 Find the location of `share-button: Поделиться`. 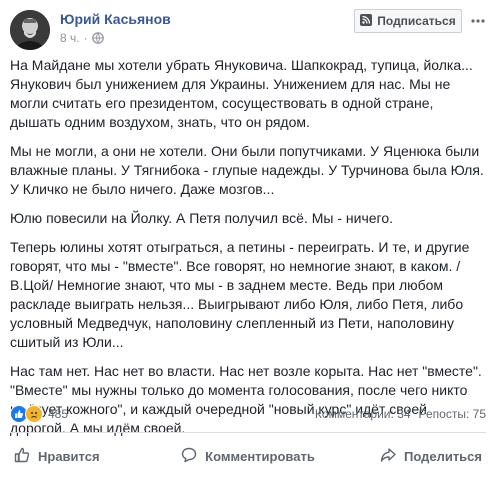

share-button: Поделиться is located at coordinates (406, 456).